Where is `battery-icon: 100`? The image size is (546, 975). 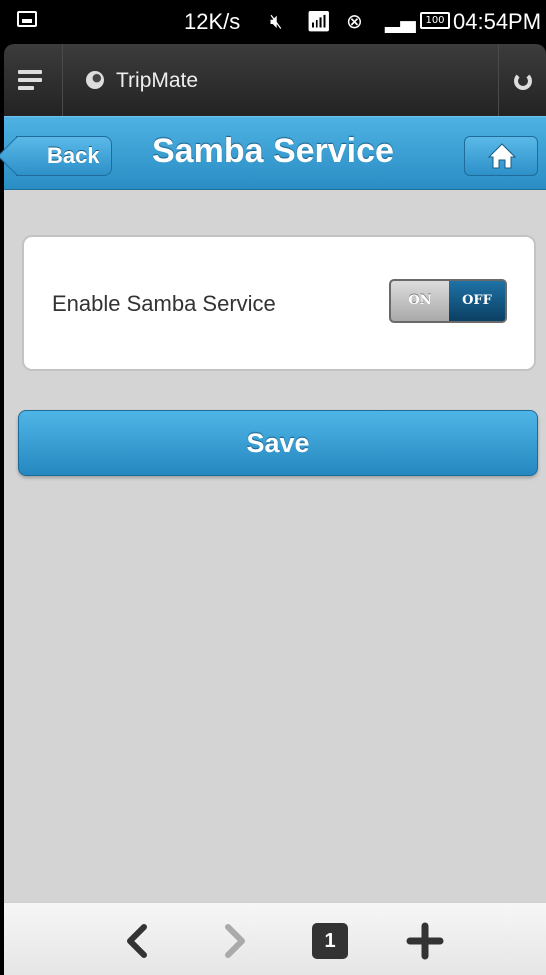 battery-icon: 100 is located at coordinates (435, 20).